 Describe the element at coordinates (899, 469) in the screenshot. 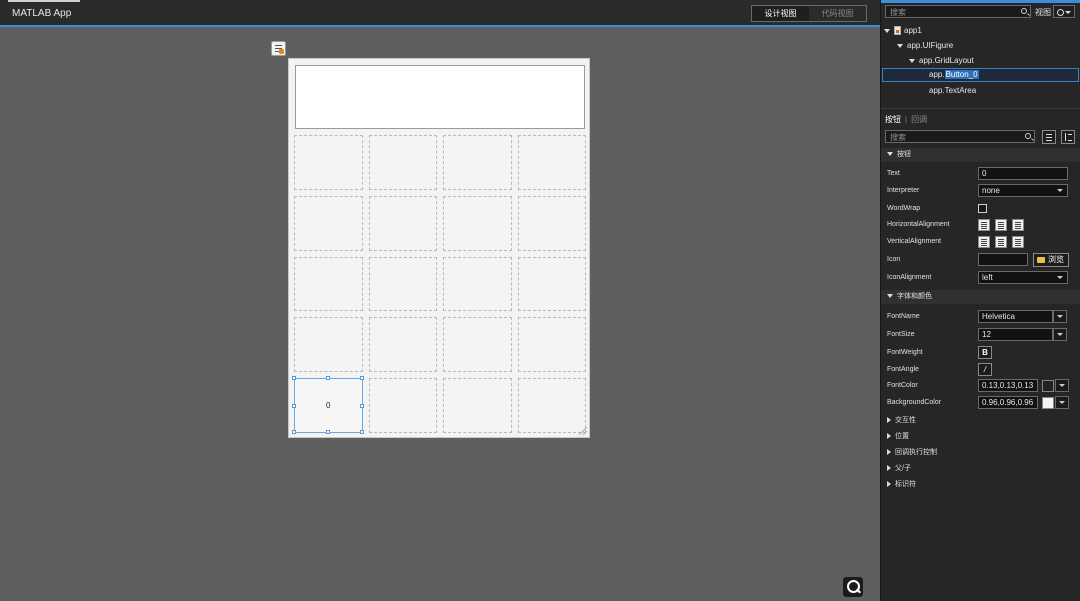

I see `section-parent-child: 父/子` at that location.